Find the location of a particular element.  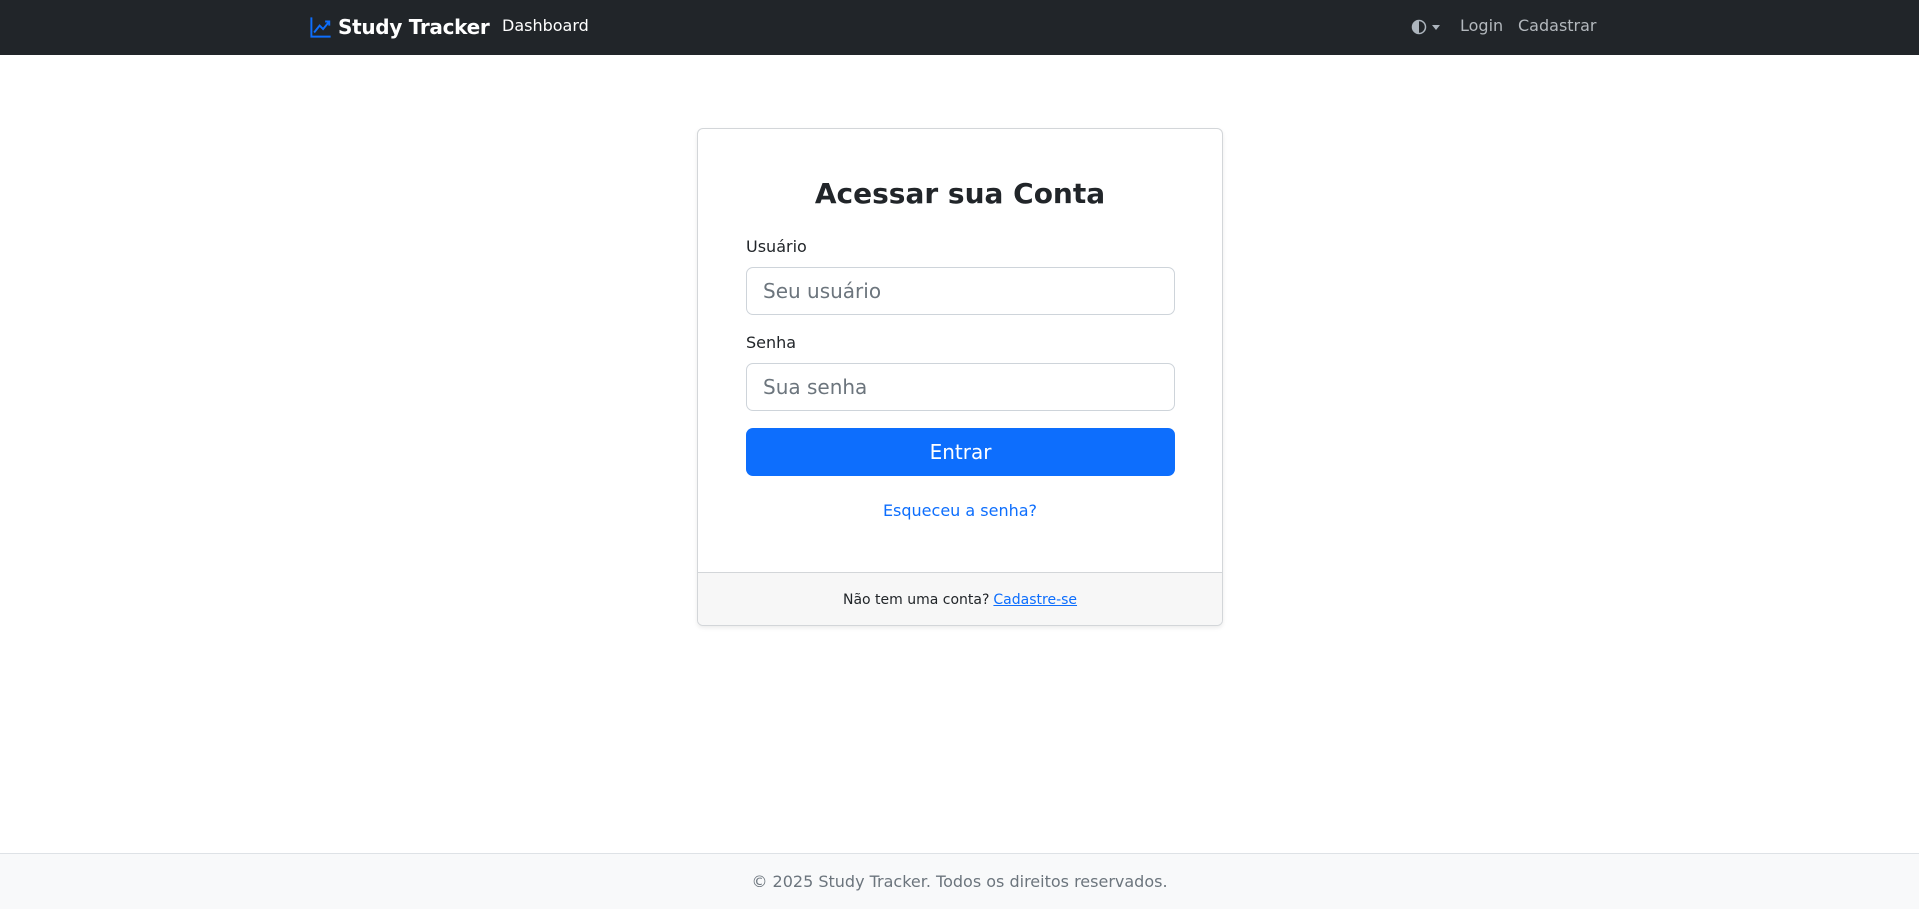

card-footer: Não tem uma conta? Cadastre-se is located at coordinates (960, 598).